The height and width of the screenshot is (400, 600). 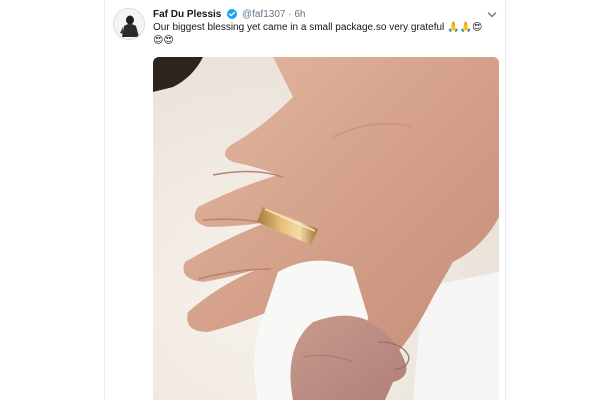 I want to click on avatar-image, so click(x=129, y=24).